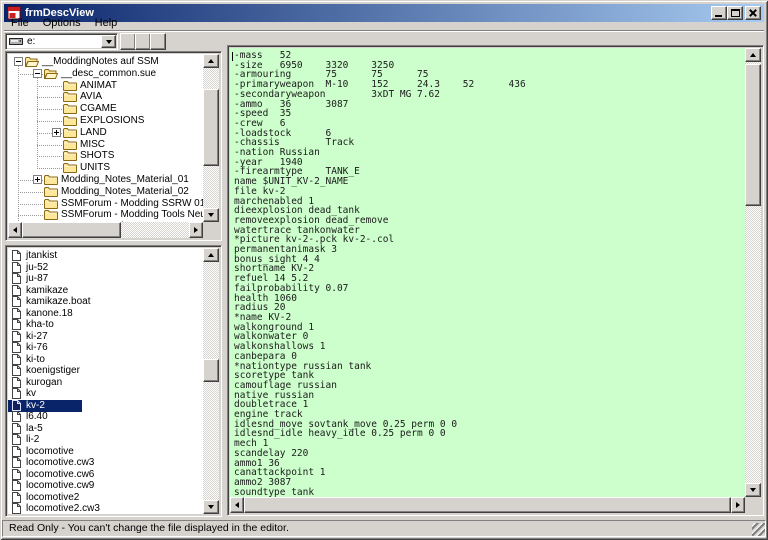 The image size is (768, 540). I want to click on file-item: koenigstiger, so click(105, 371).